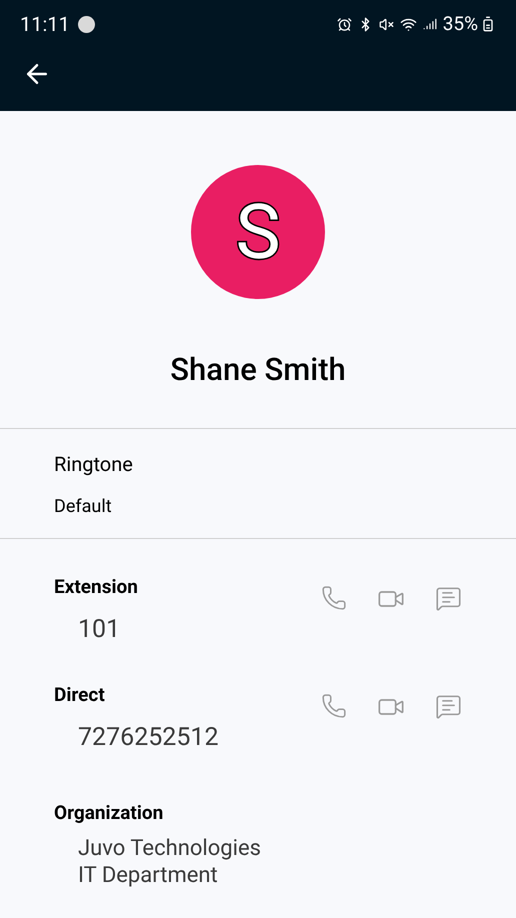 The height and width of the screenshot is (918, 516). What do you see at coordinates (80, 695) in the screenshot?
I see `field-label: Direct` at bounding box center [80, 695].